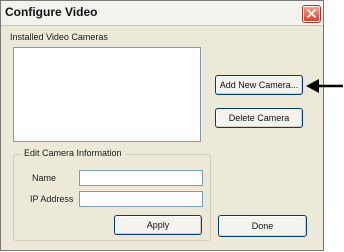 The image size is (344, 252). Describe the element at coordinates (52, 199) in the screenshot. I see `ip-address-label: IP Address` at that location.